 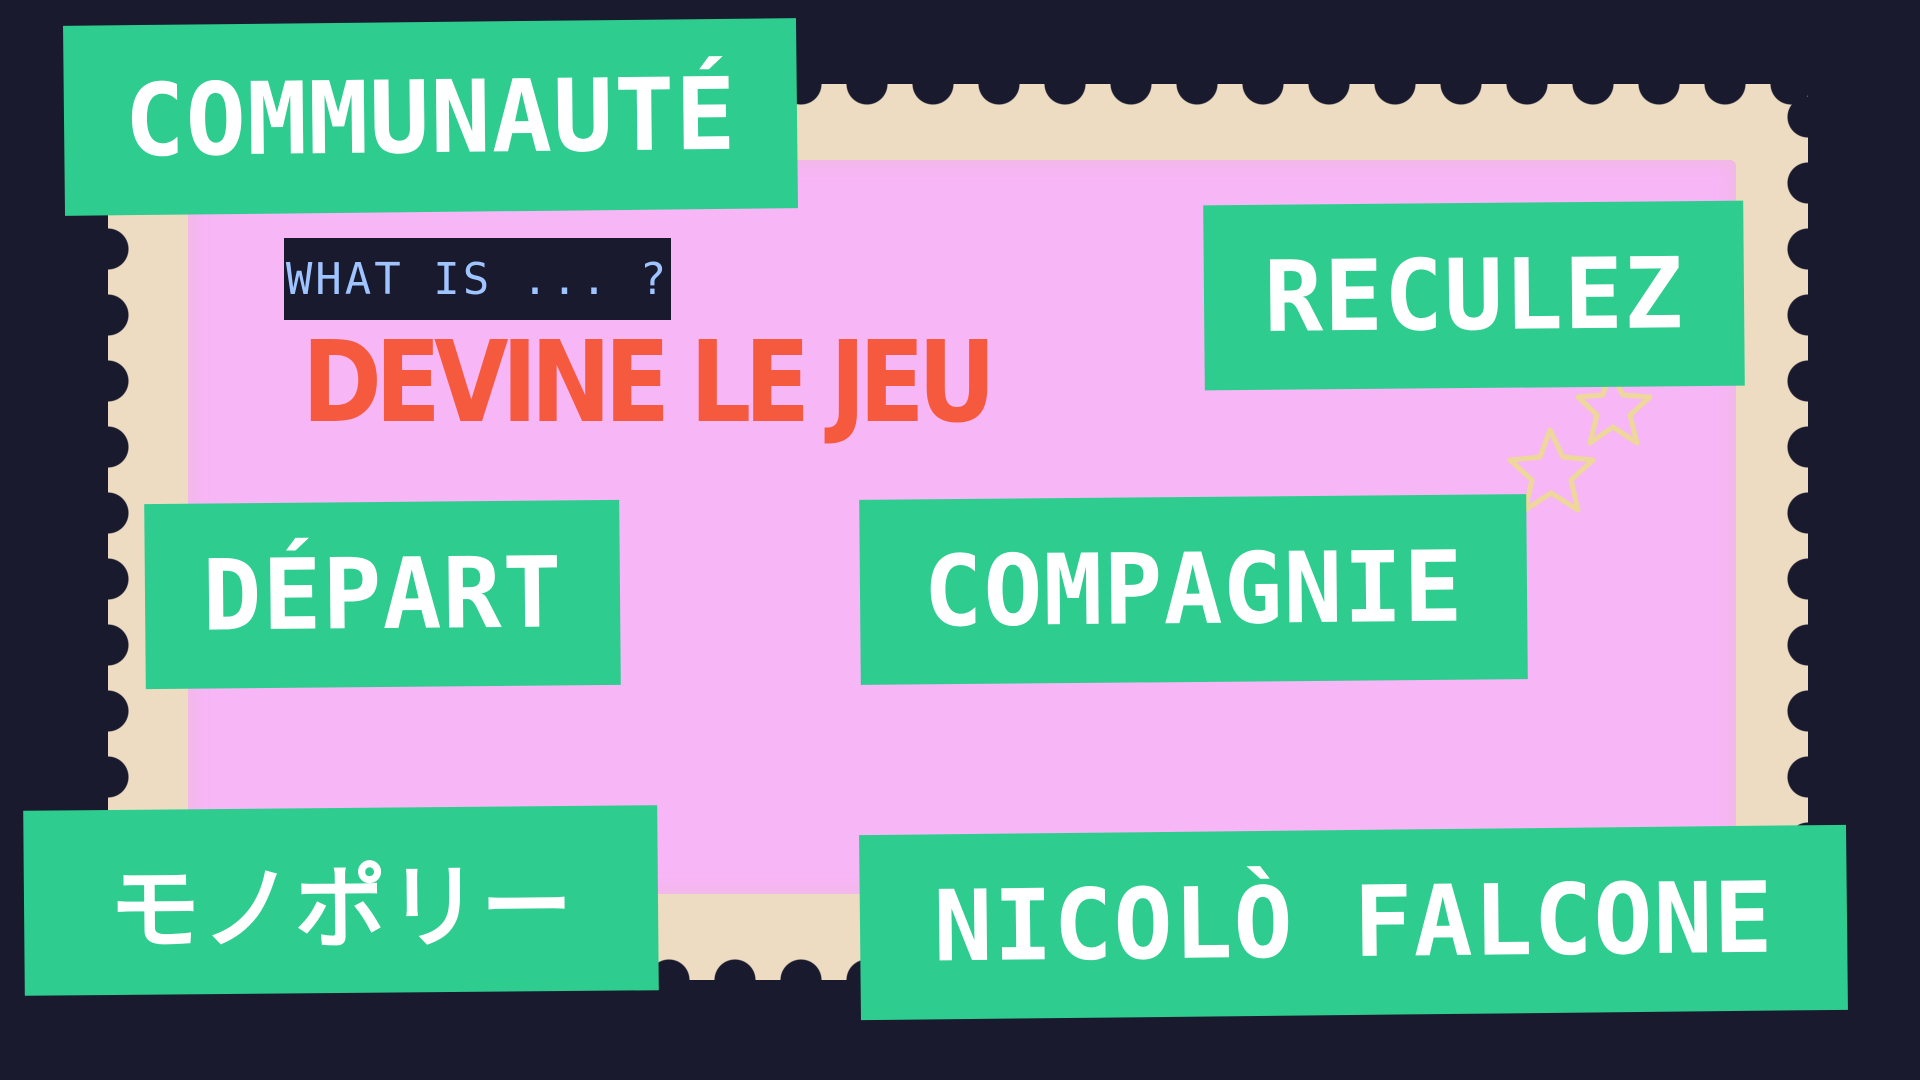 I want to click on word-card-reculez: RECULEZ, so click(x=1474, y=295).